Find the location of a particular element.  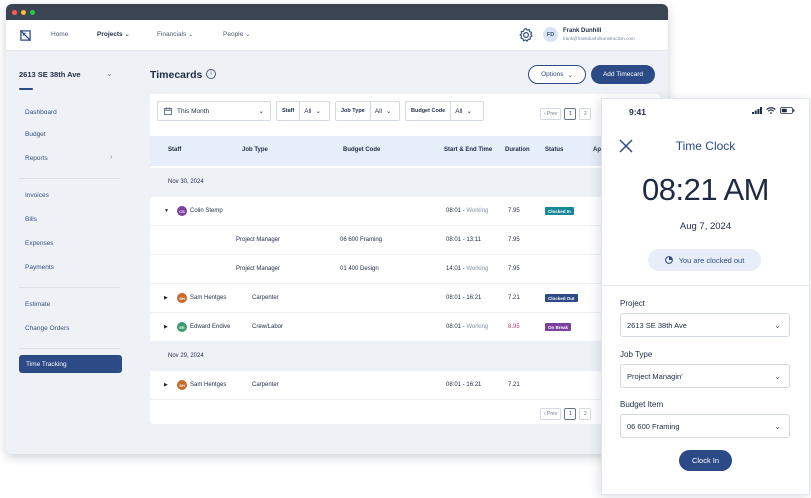

budget-code-filter: Budget Code All ⌄ is located at coordinates (444, 111).